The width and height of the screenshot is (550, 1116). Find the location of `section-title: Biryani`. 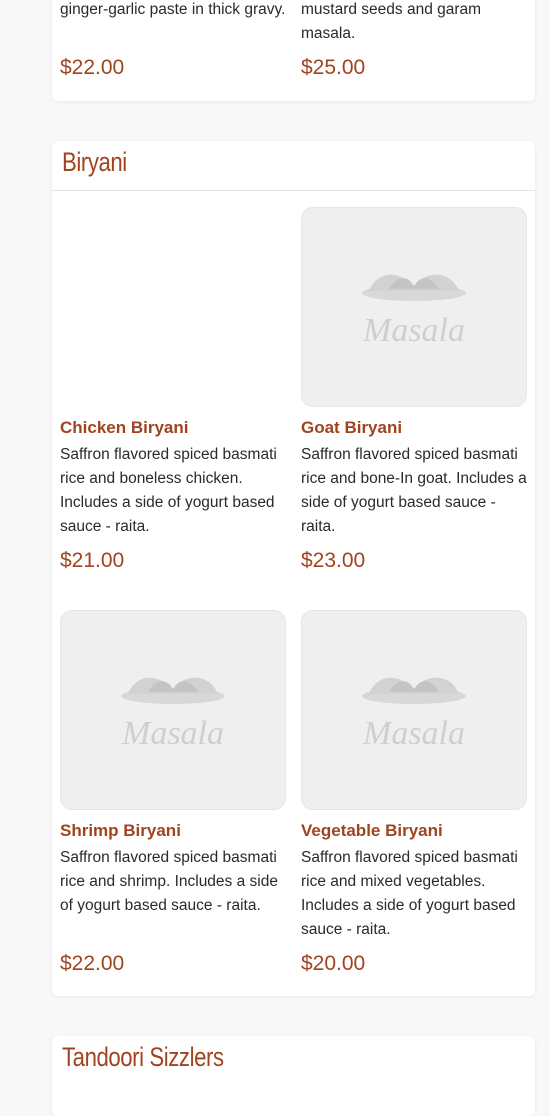

section-title: Biryani is located at coordinates (94, 162).